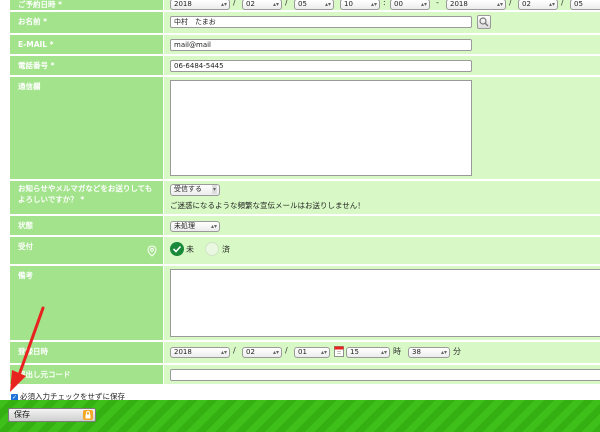  I want to click on notes-textarea, so click(385, 303).